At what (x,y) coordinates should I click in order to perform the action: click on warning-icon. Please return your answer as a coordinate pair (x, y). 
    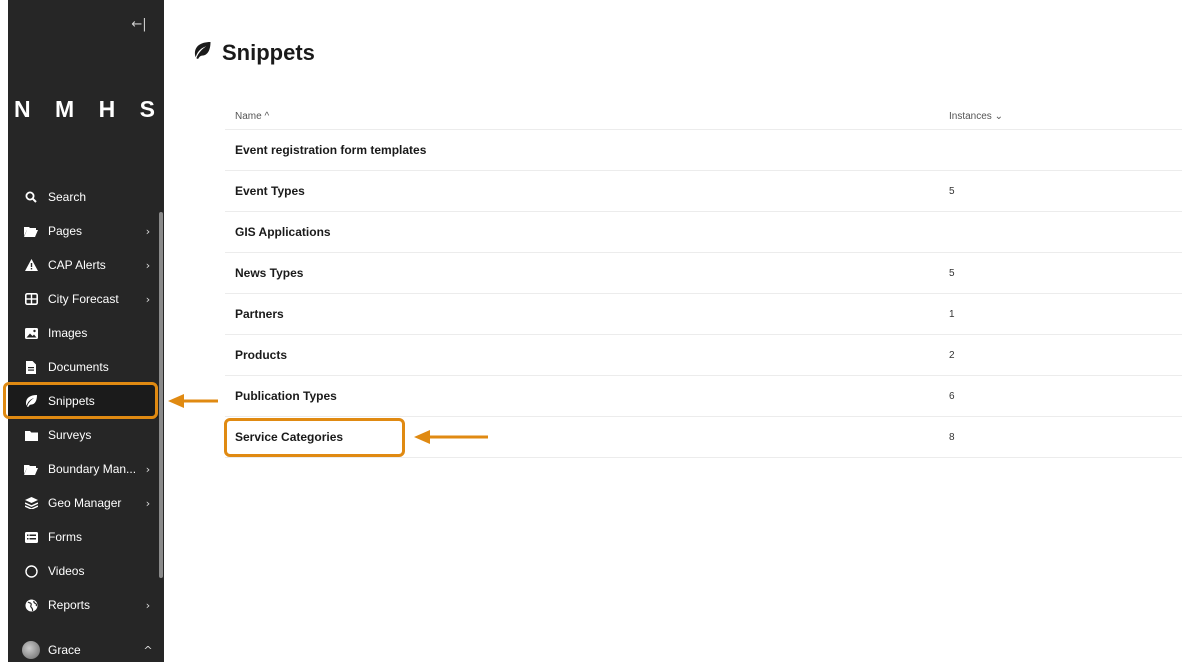
    Looking at the image, I should click on (28, 265).